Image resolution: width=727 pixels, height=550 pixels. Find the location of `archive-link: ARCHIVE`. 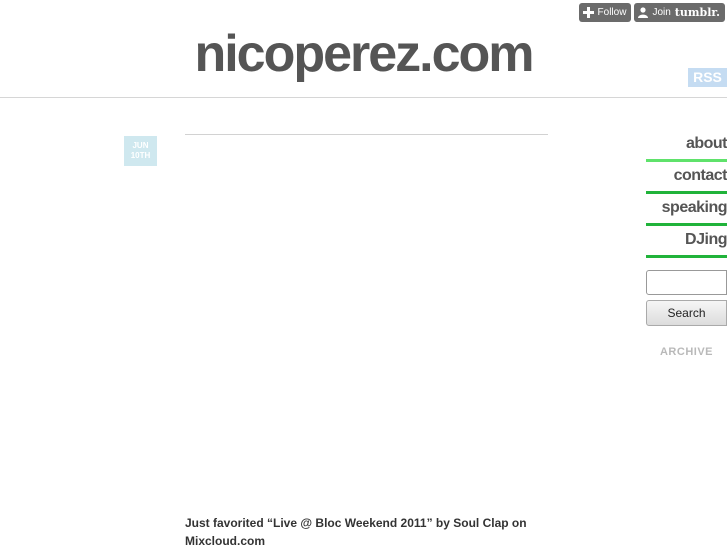

archive-link: ARCHIVE is located at coordinates (686, 352).